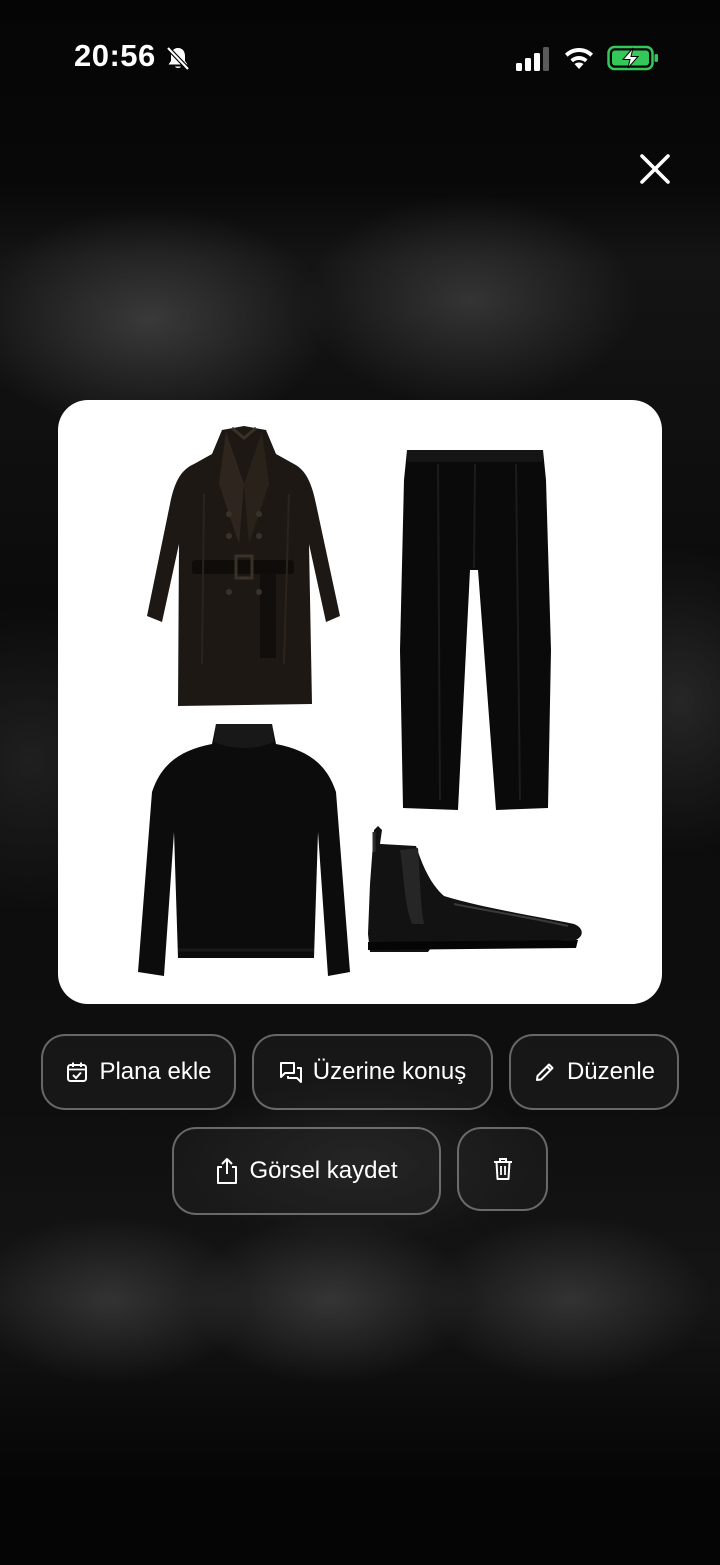 Image resolution: width=720 pixels, height=1565 pixels. Describe the element at coordinates (475, 630) in the screenshot. I see `trousers-image` at that location.